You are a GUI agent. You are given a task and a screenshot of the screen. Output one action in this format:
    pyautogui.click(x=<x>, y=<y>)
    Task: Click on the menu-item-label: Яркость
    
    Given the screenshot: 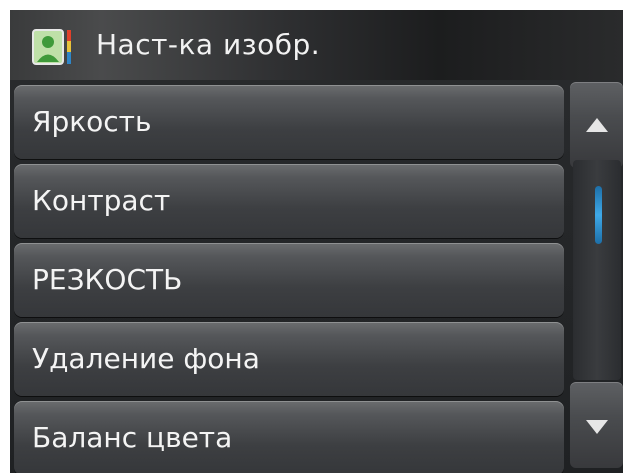 What is the action you would take?
    pyautogui.click(x=92, y=121)
    